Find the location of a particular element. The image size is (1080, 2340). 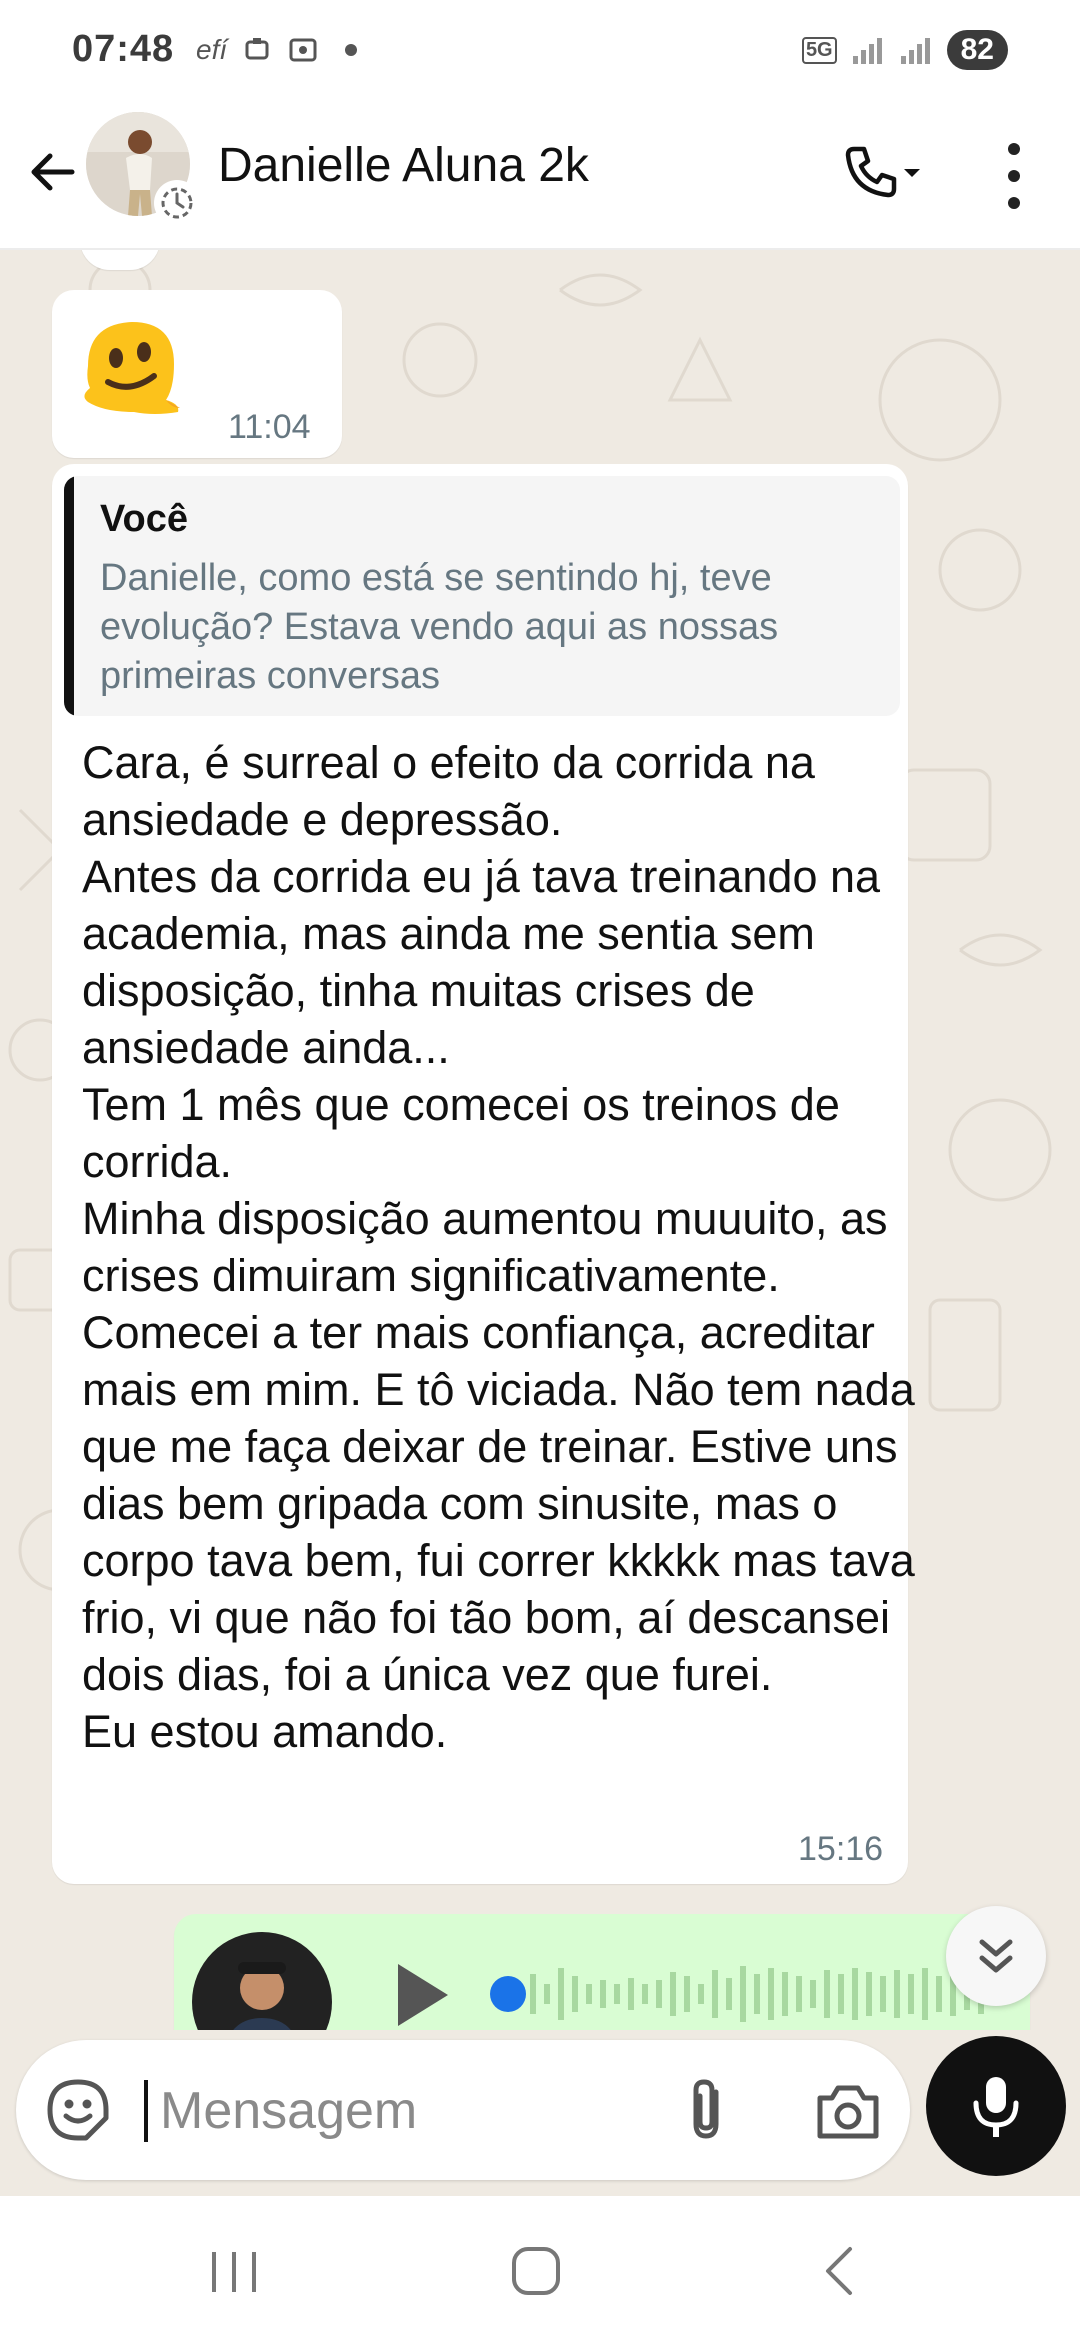

voice-message-bubble is located at coordinates (602, 1972).